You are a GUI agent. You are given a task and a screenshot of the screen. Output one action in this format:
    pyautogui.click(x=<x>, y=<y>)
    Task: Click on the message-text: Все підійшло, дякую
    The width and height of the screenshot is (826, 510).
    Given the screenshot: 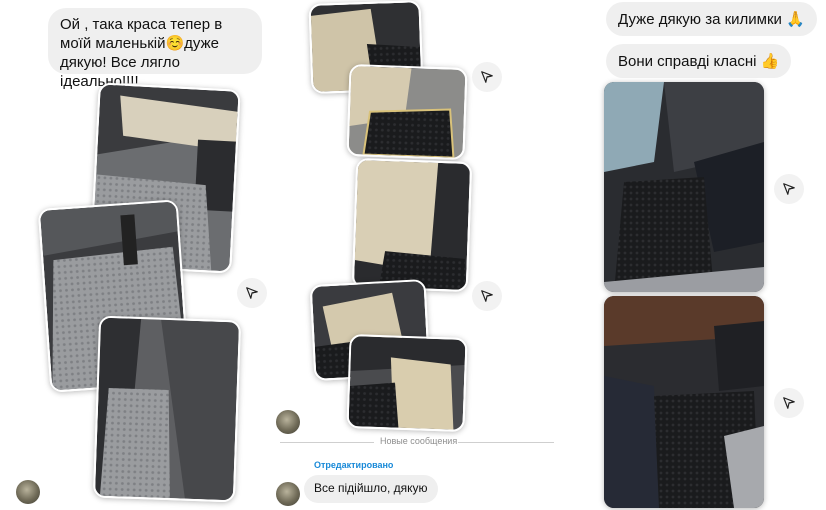 What is the action you would take?
    pyautogui.click(x=371, y=488)
    